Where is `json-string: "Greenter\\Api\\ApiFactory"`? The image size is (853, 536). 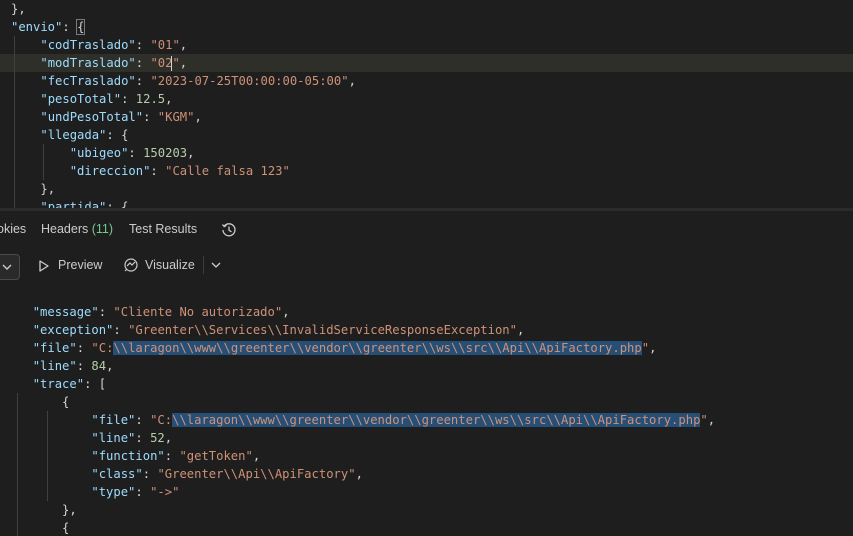 json-string: "Greenter\\Api\\ApiFactory" is located at coordinates (256, 474).